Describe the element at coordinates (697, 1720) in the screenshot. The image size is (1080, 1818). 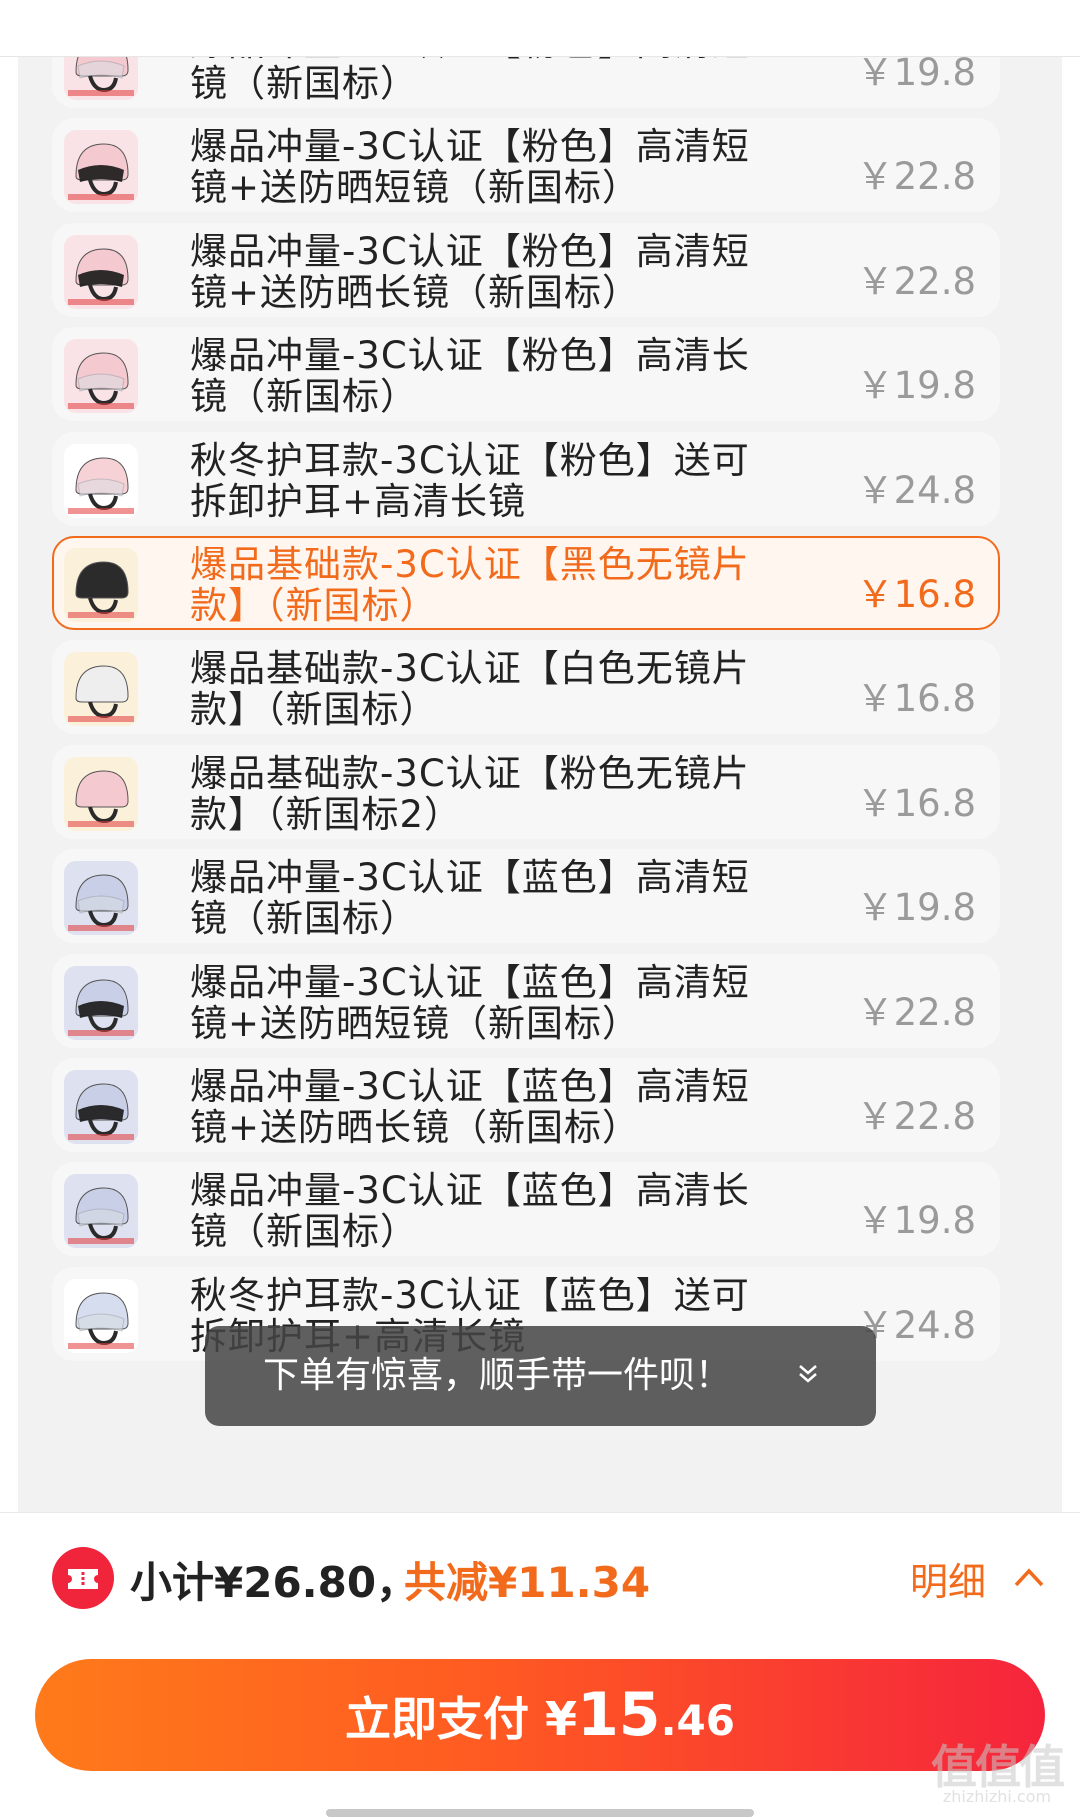
I see `pay-amount-decimal: .46` at that location.